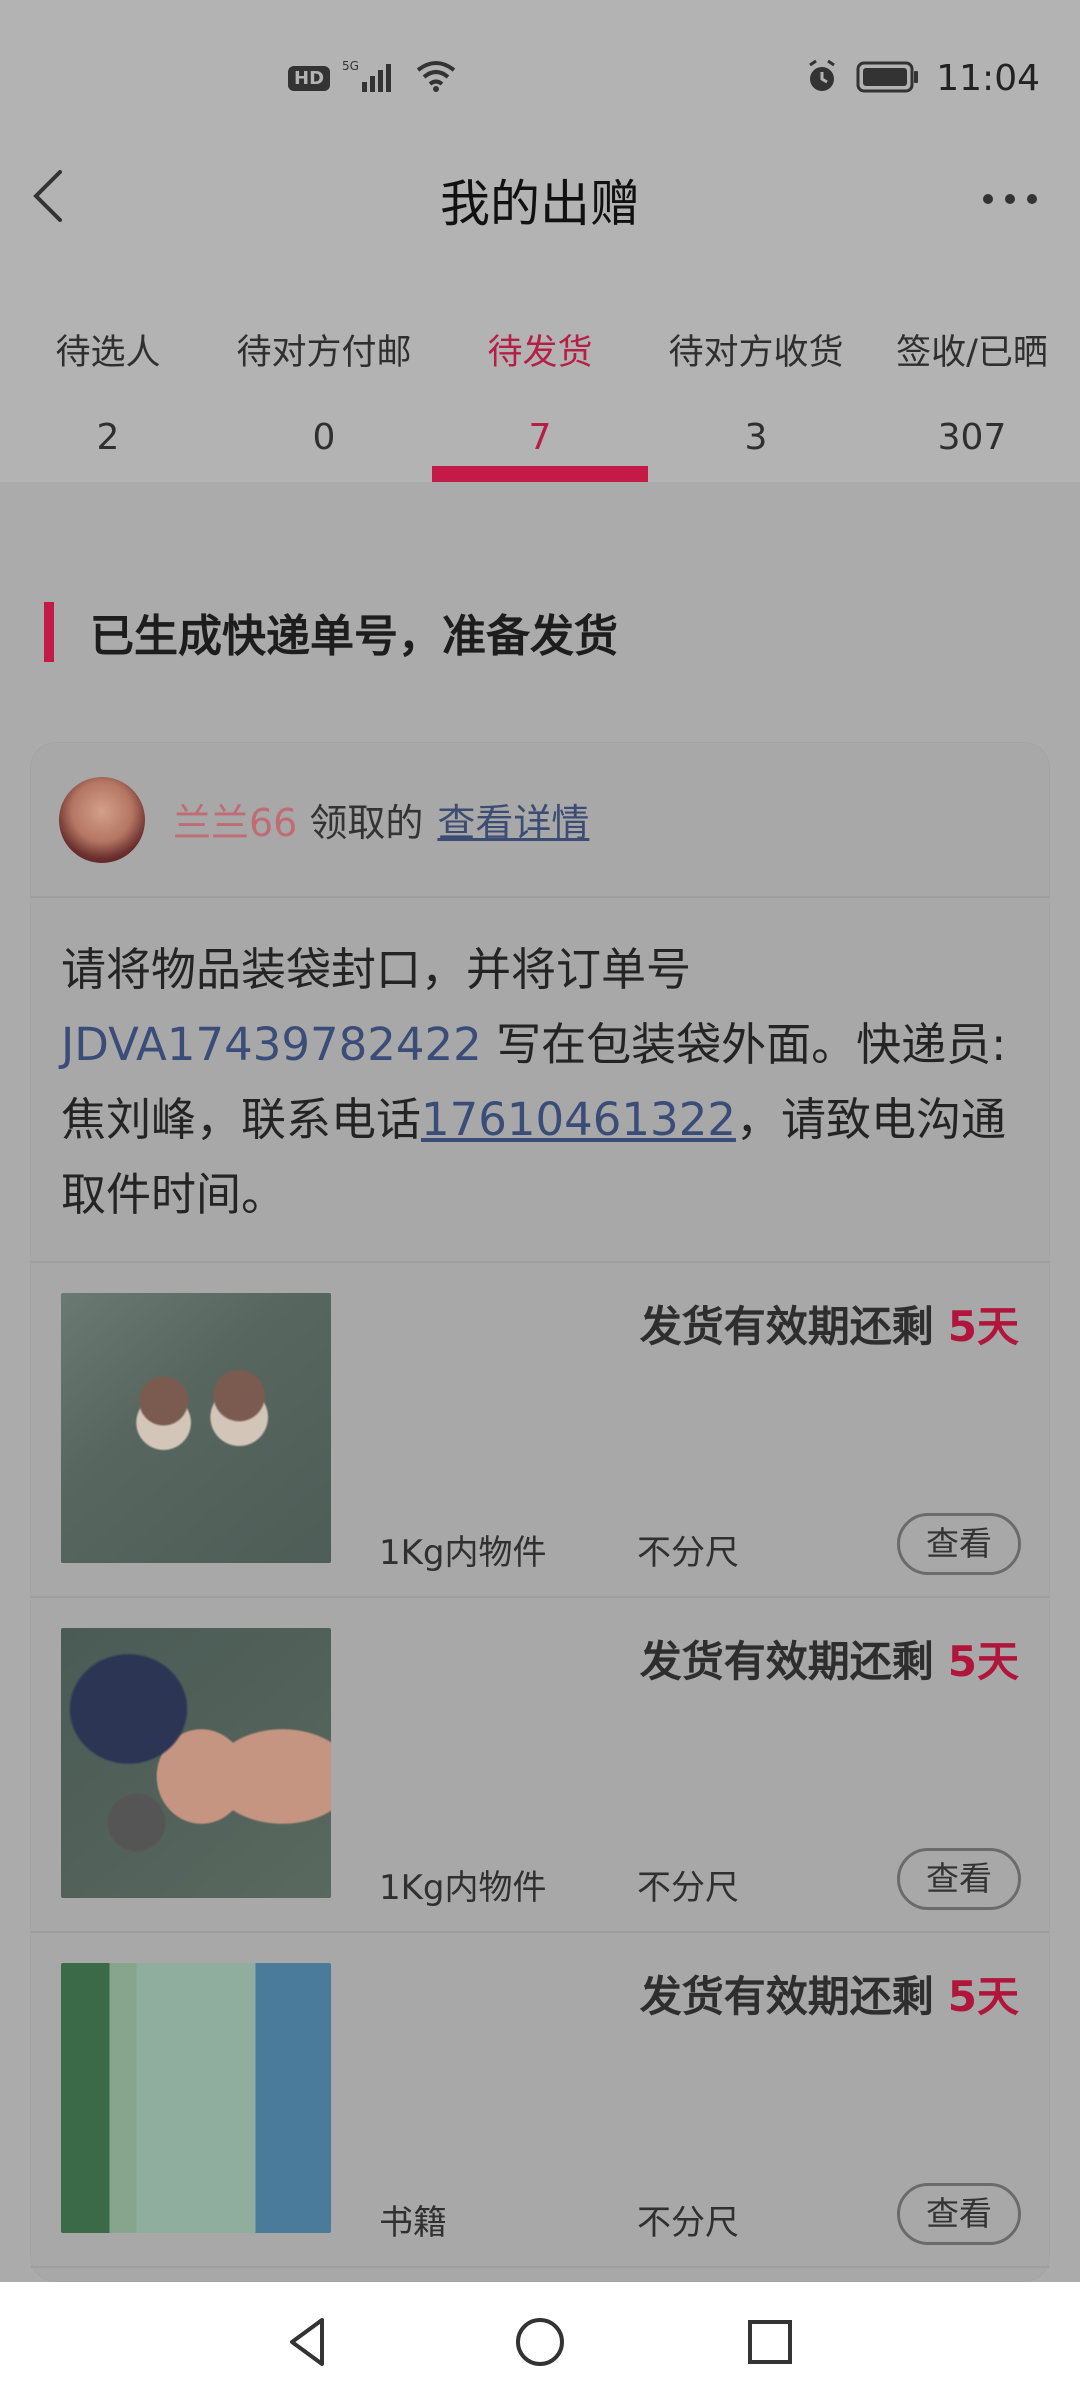 Image resolution: width=1080 pixels, height=2400 pixels. Describe the element at coordinates (756, 353) in the screenshot. I see `tab-label: 待对方收货` at that location.